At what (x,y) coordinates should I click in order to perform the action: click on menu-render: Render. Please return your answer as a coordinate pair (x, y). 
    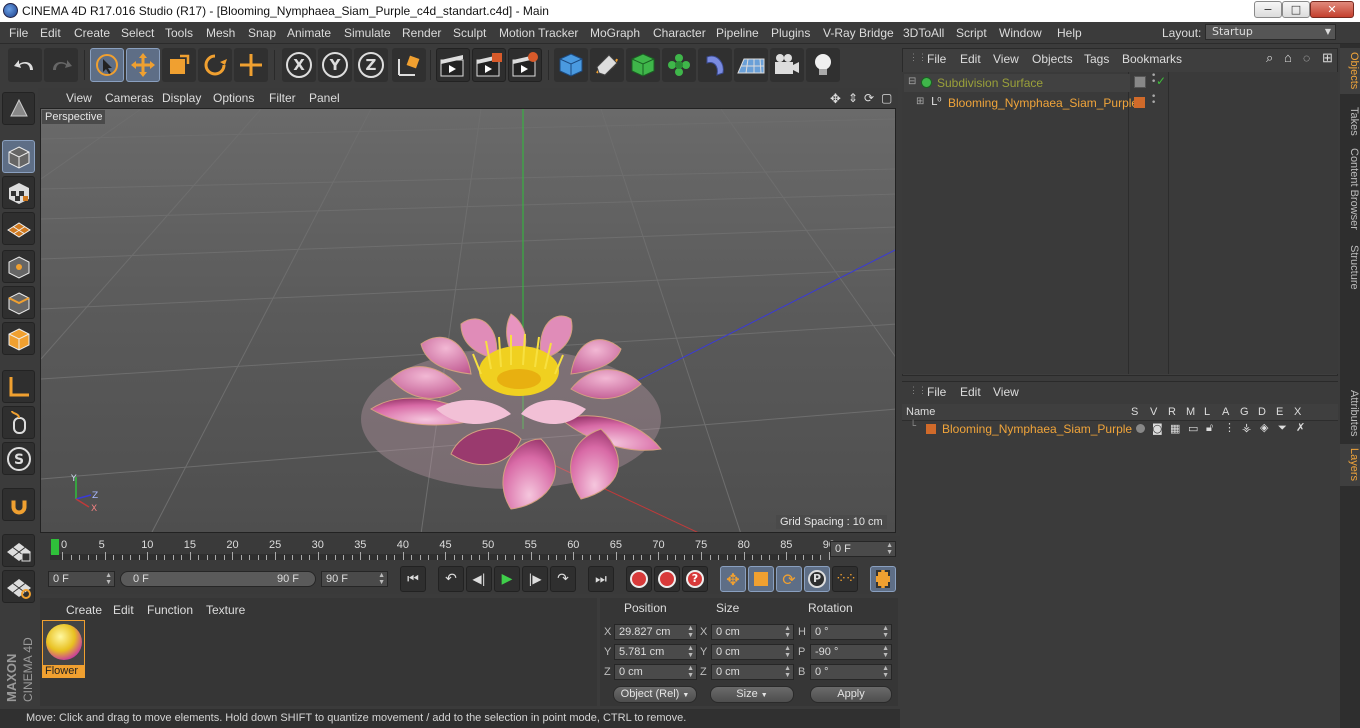
    Looking at the image, I should click on (421, 33).